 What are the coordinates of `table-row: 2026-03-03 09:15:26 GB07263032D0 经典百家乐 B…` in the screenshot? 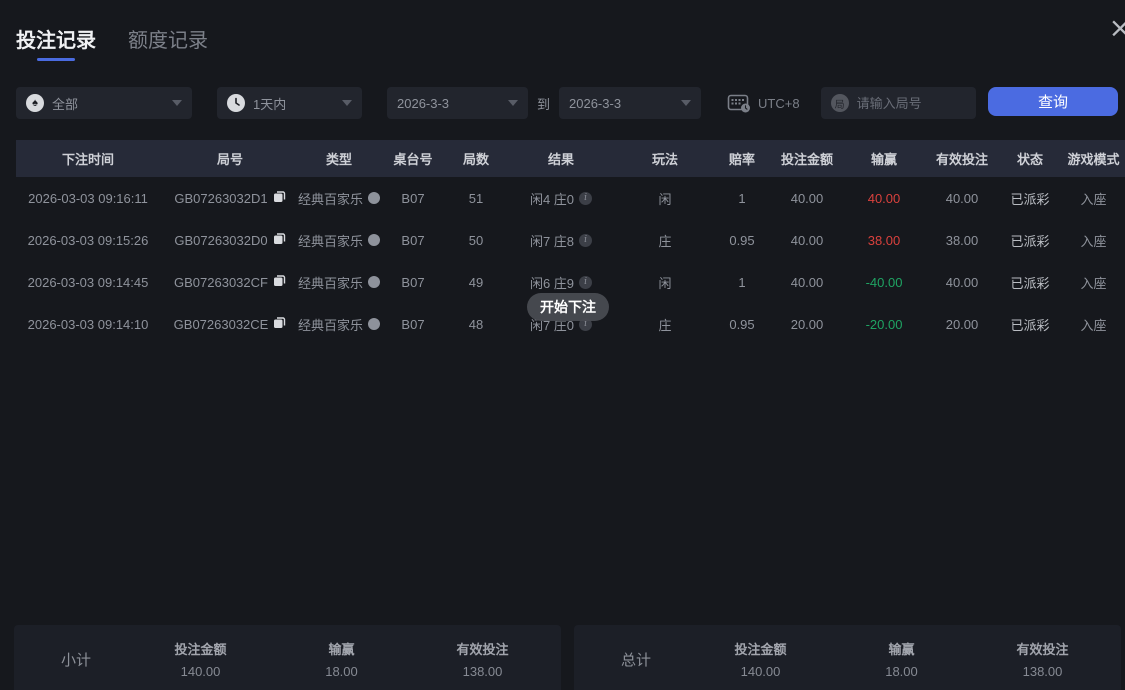 It's located at (570, 240).